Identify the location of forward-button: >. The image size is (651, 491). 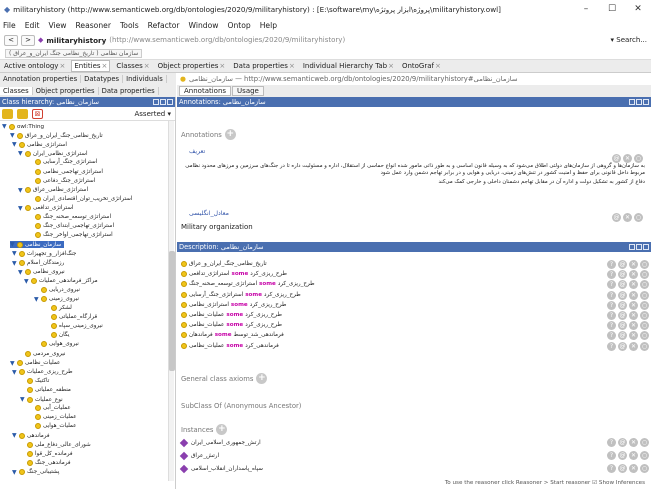
(28, 40).